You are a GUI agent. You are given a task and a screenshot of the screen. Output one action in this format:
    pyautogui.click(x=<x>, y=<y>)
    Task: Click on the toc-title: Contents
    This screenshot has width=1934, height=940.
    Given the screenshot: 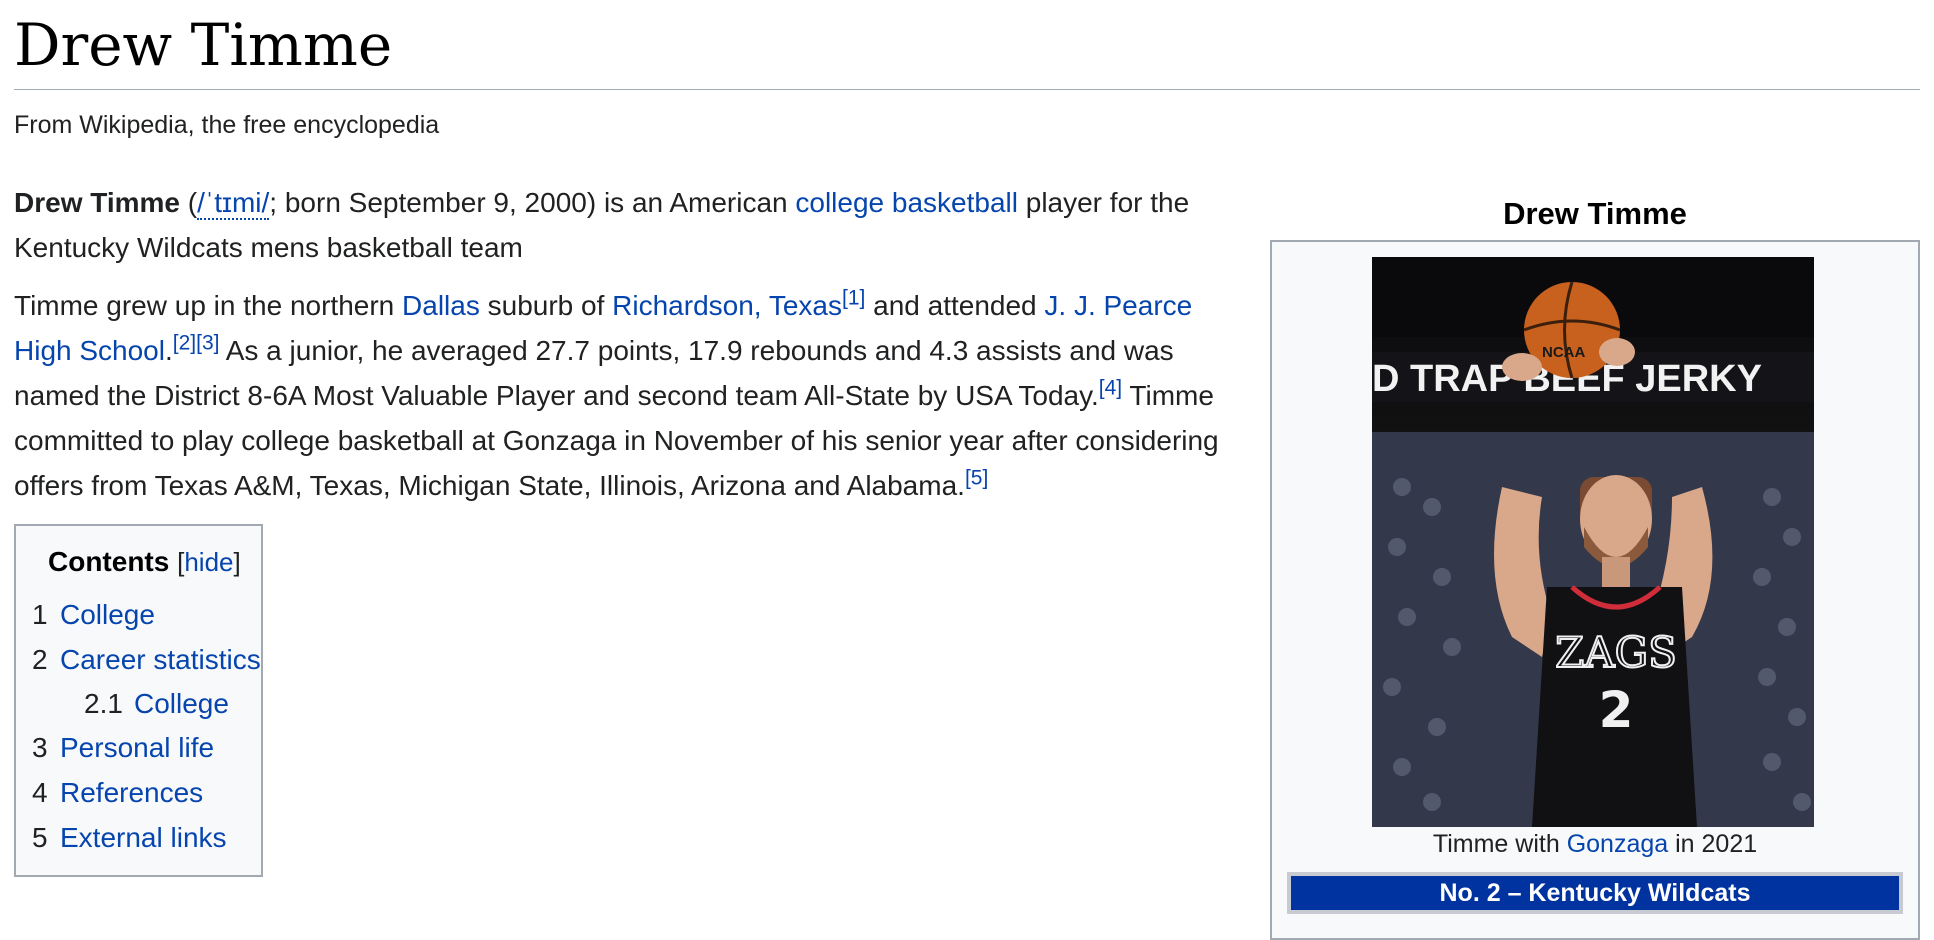 What is the action you would take?
    pyautogui.click(x=109, y=561)
    